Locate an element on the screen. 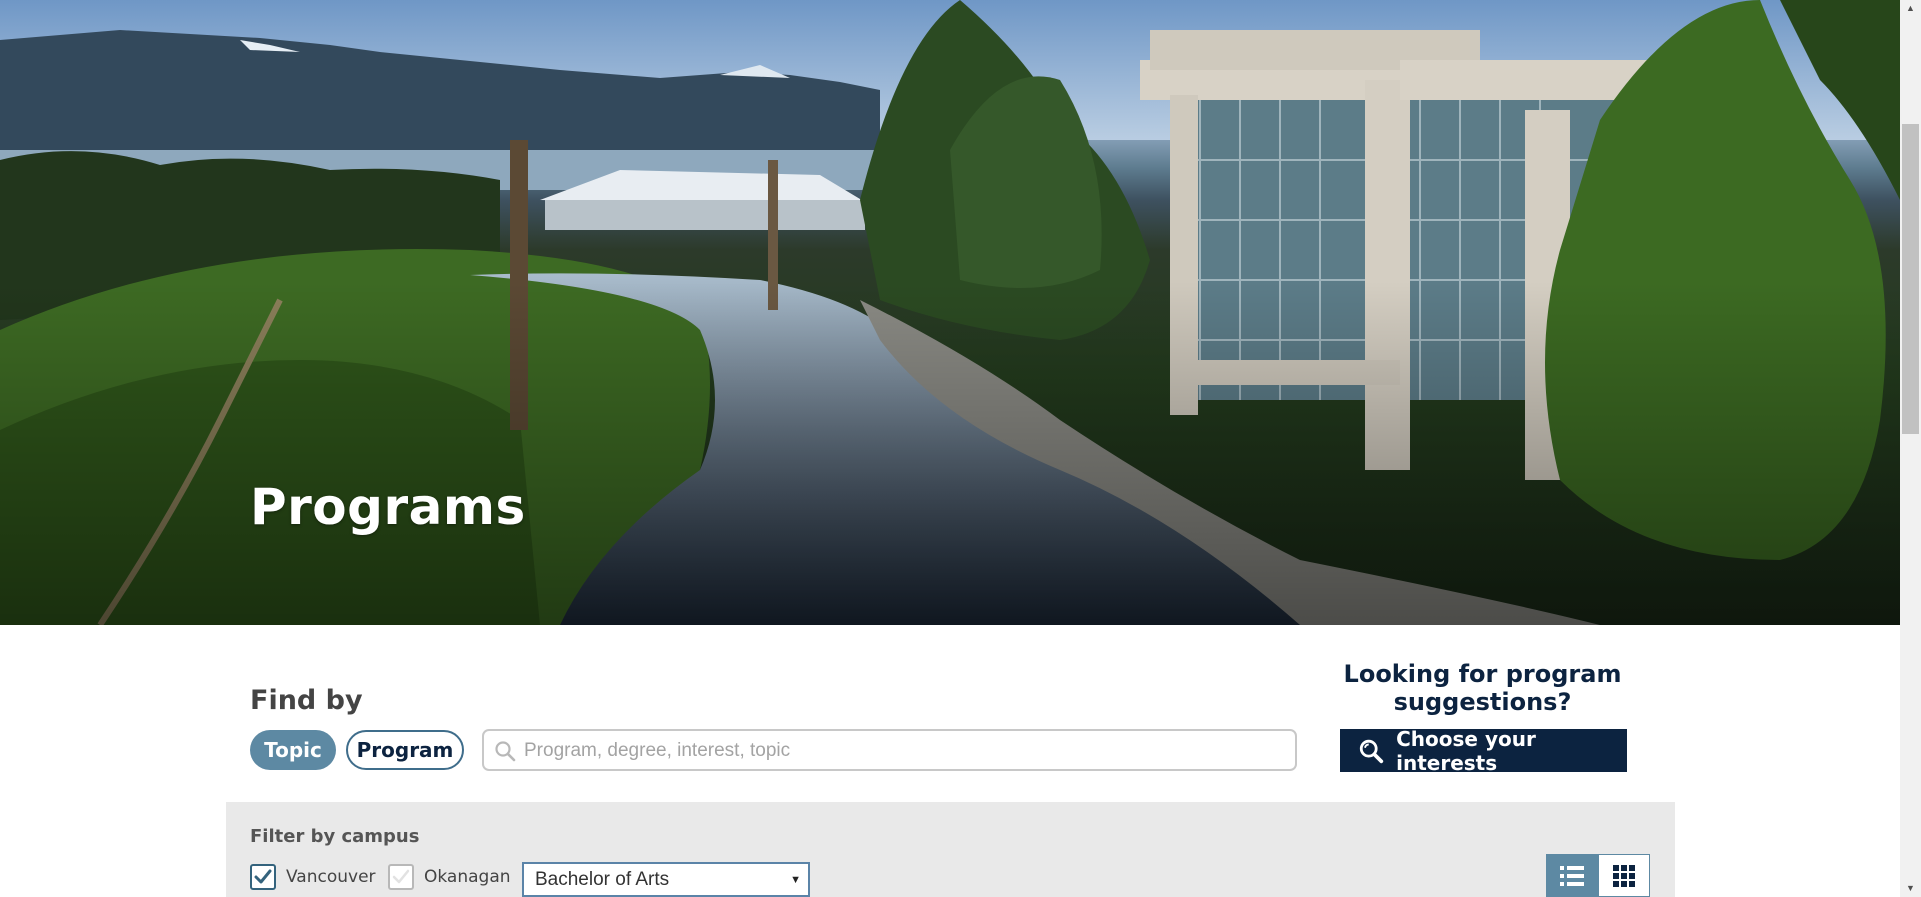 The image size is (1921, 897). page-title: Programs is located at coordinates (388, 507).